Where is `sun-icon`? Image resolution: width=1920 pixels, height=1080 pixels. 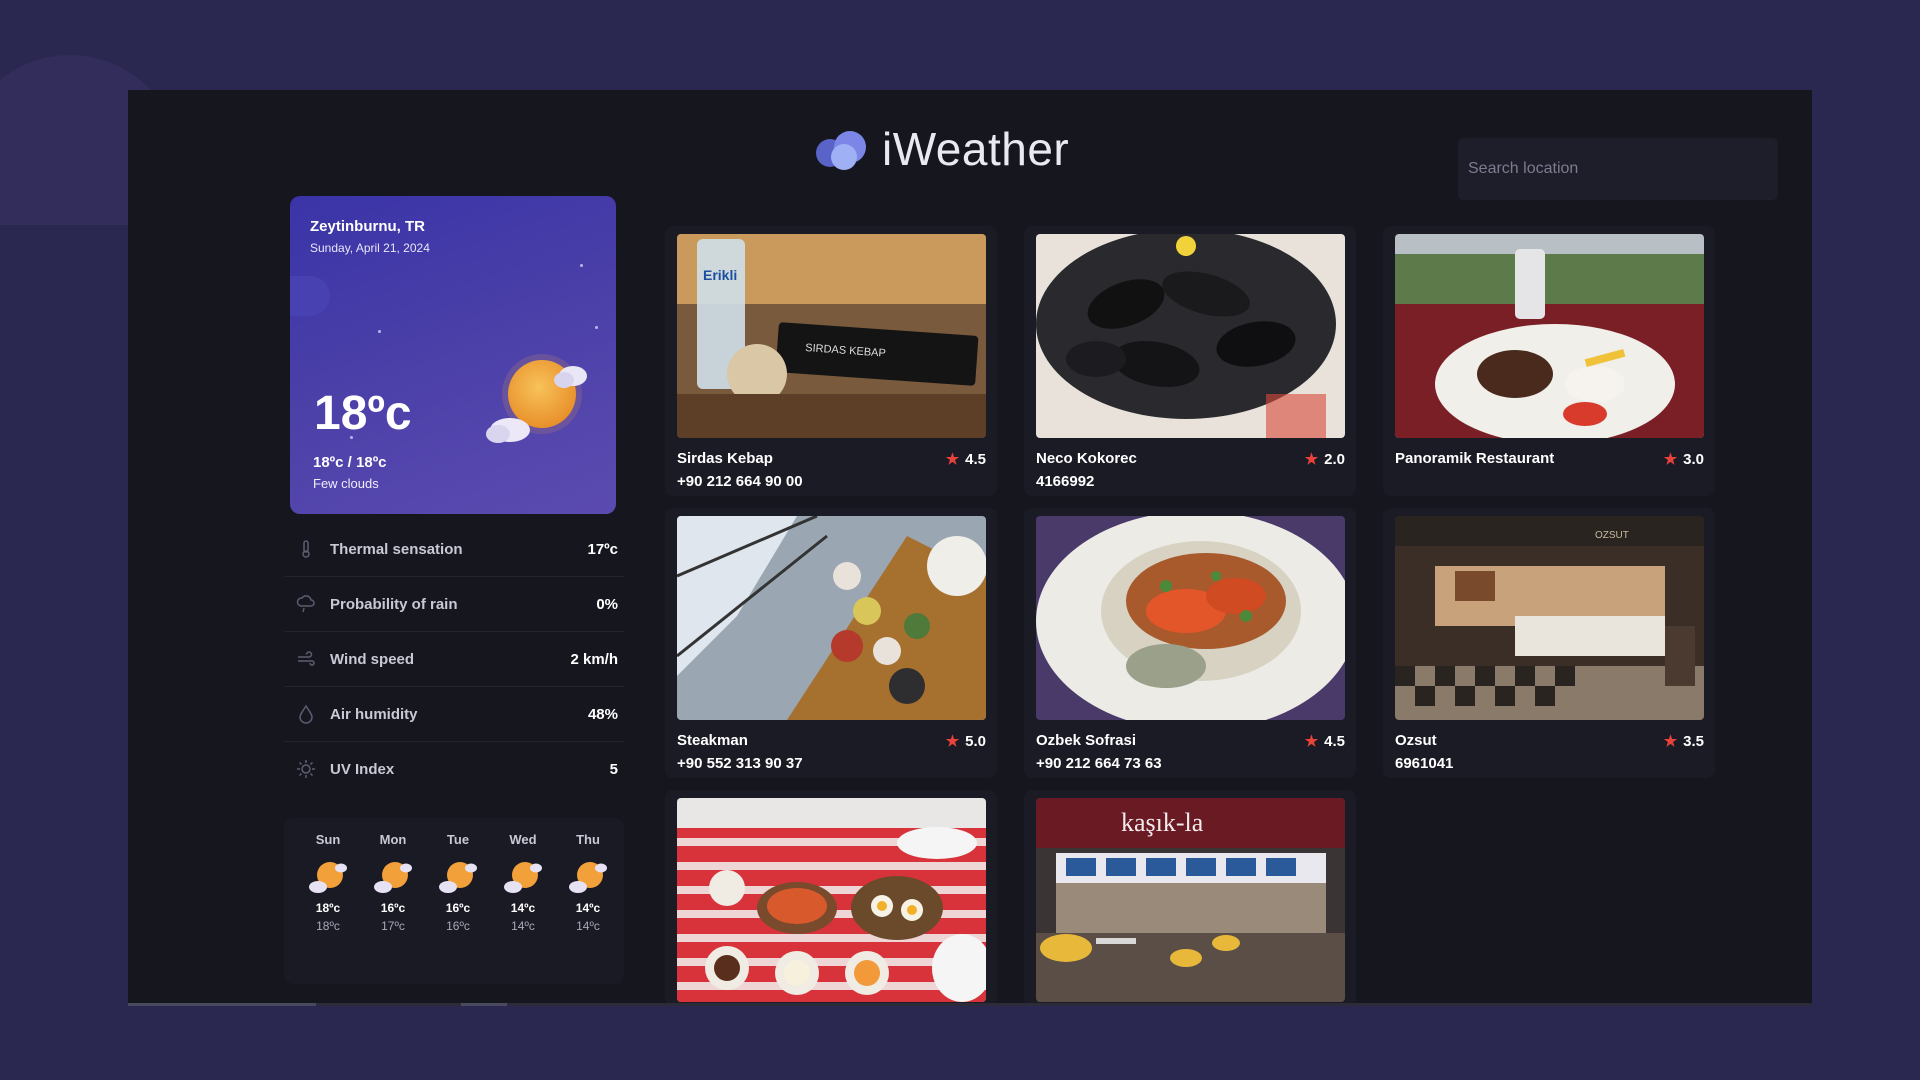
sun-icon is located at coordinates (306, 769).